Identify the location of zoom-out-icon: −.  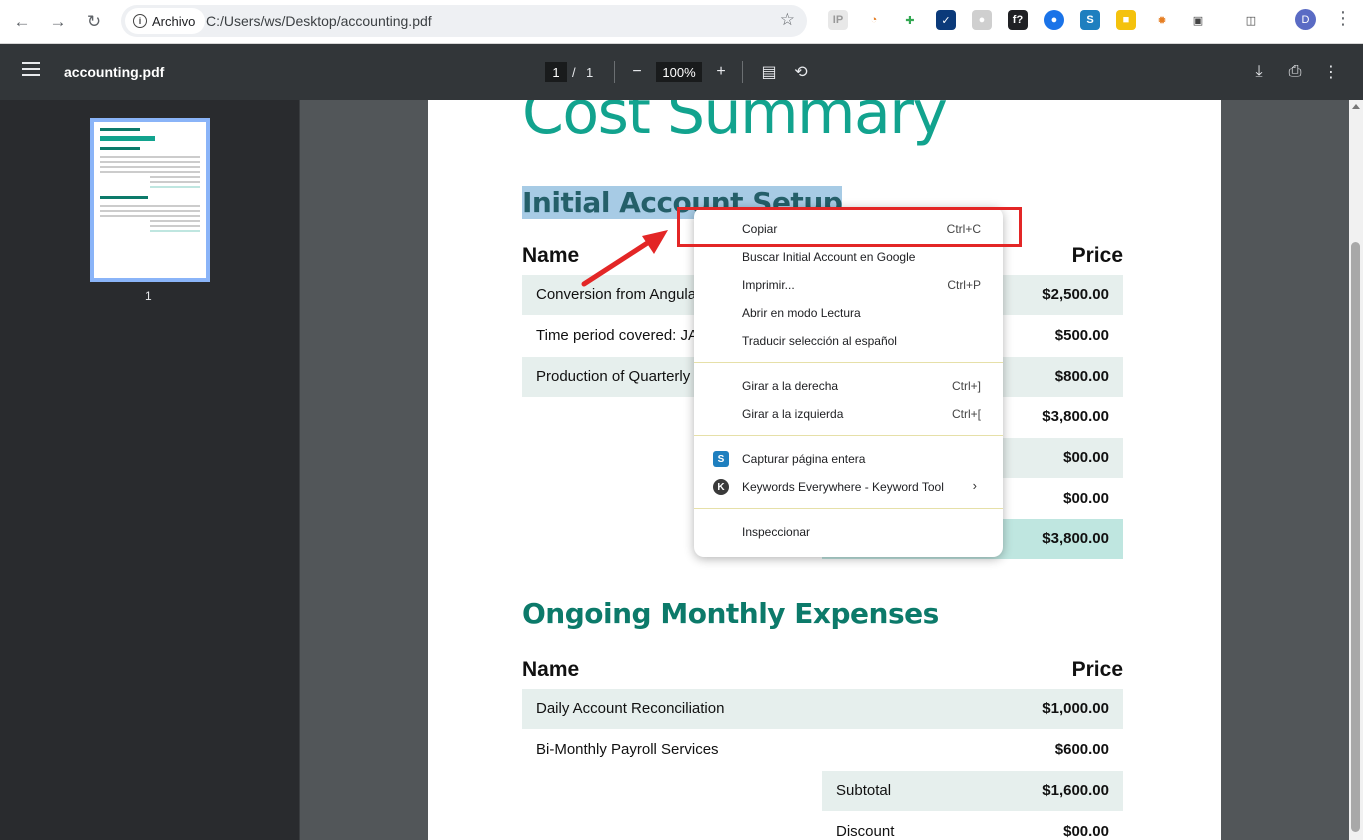
(637, 72).